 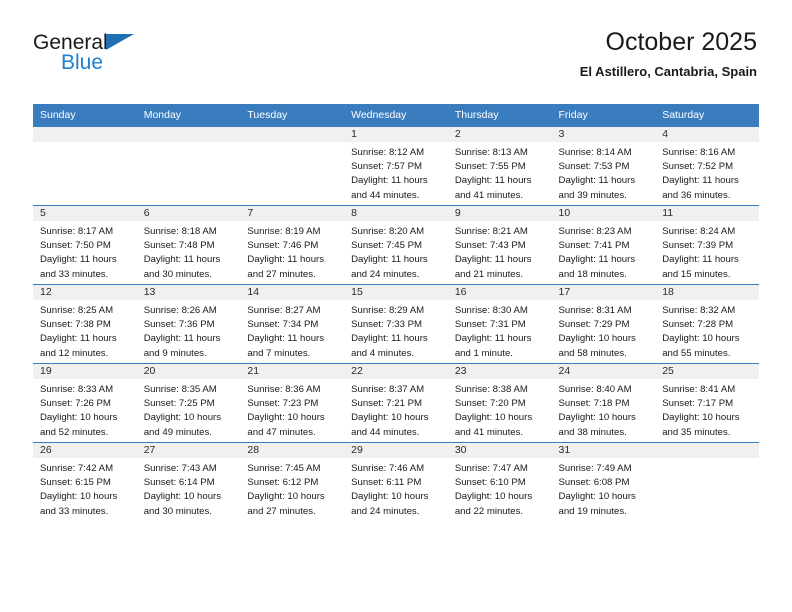 I want to click on daylight-duration-line2: and 33 minutes., so click(x=74, y=511).